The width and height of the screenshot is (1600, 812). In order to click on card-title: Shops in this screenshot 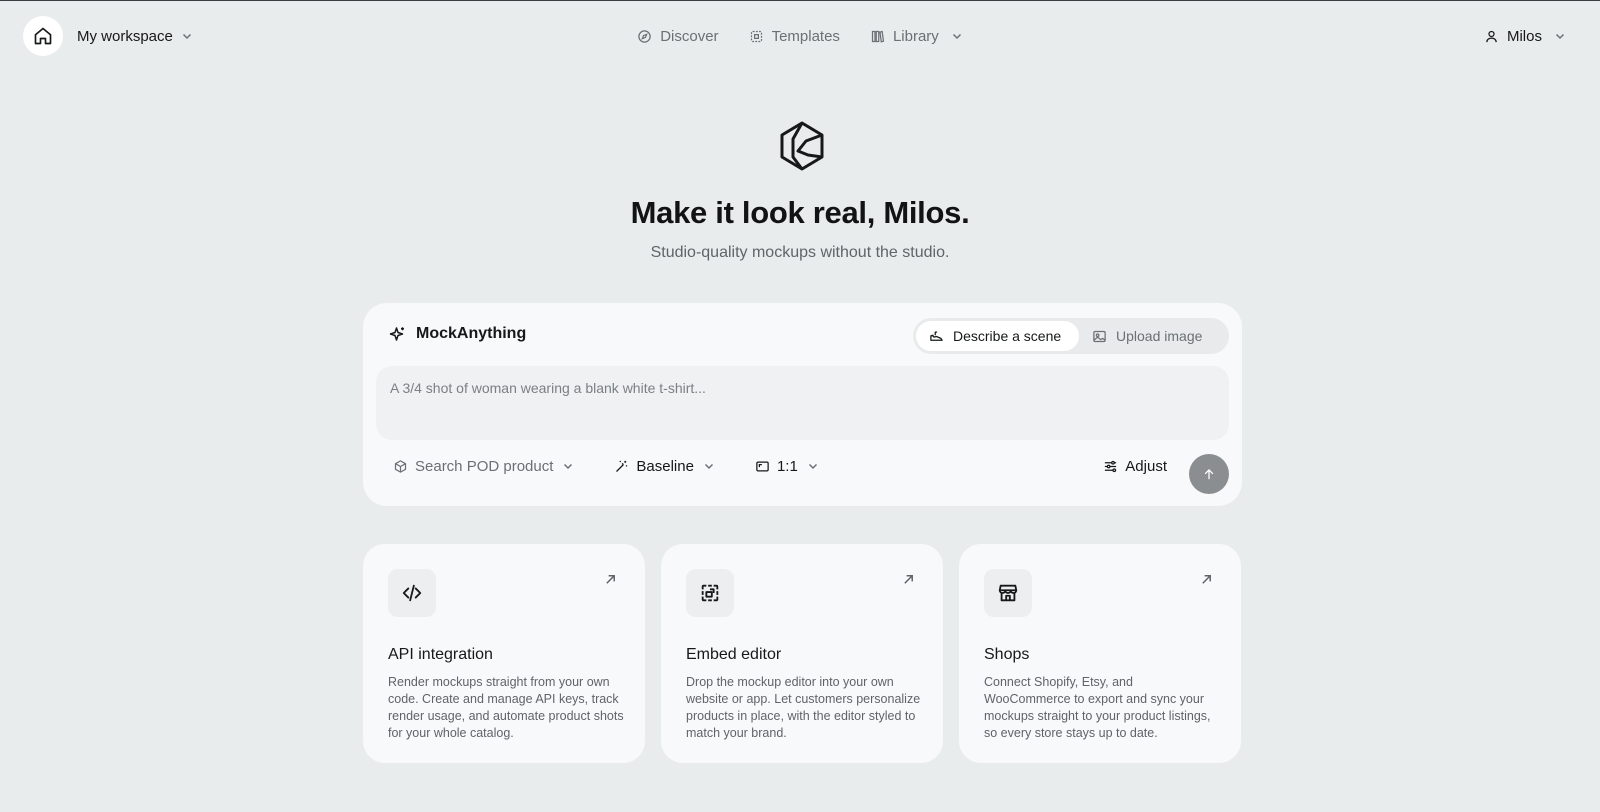, I will do `click(1007, 654)`.